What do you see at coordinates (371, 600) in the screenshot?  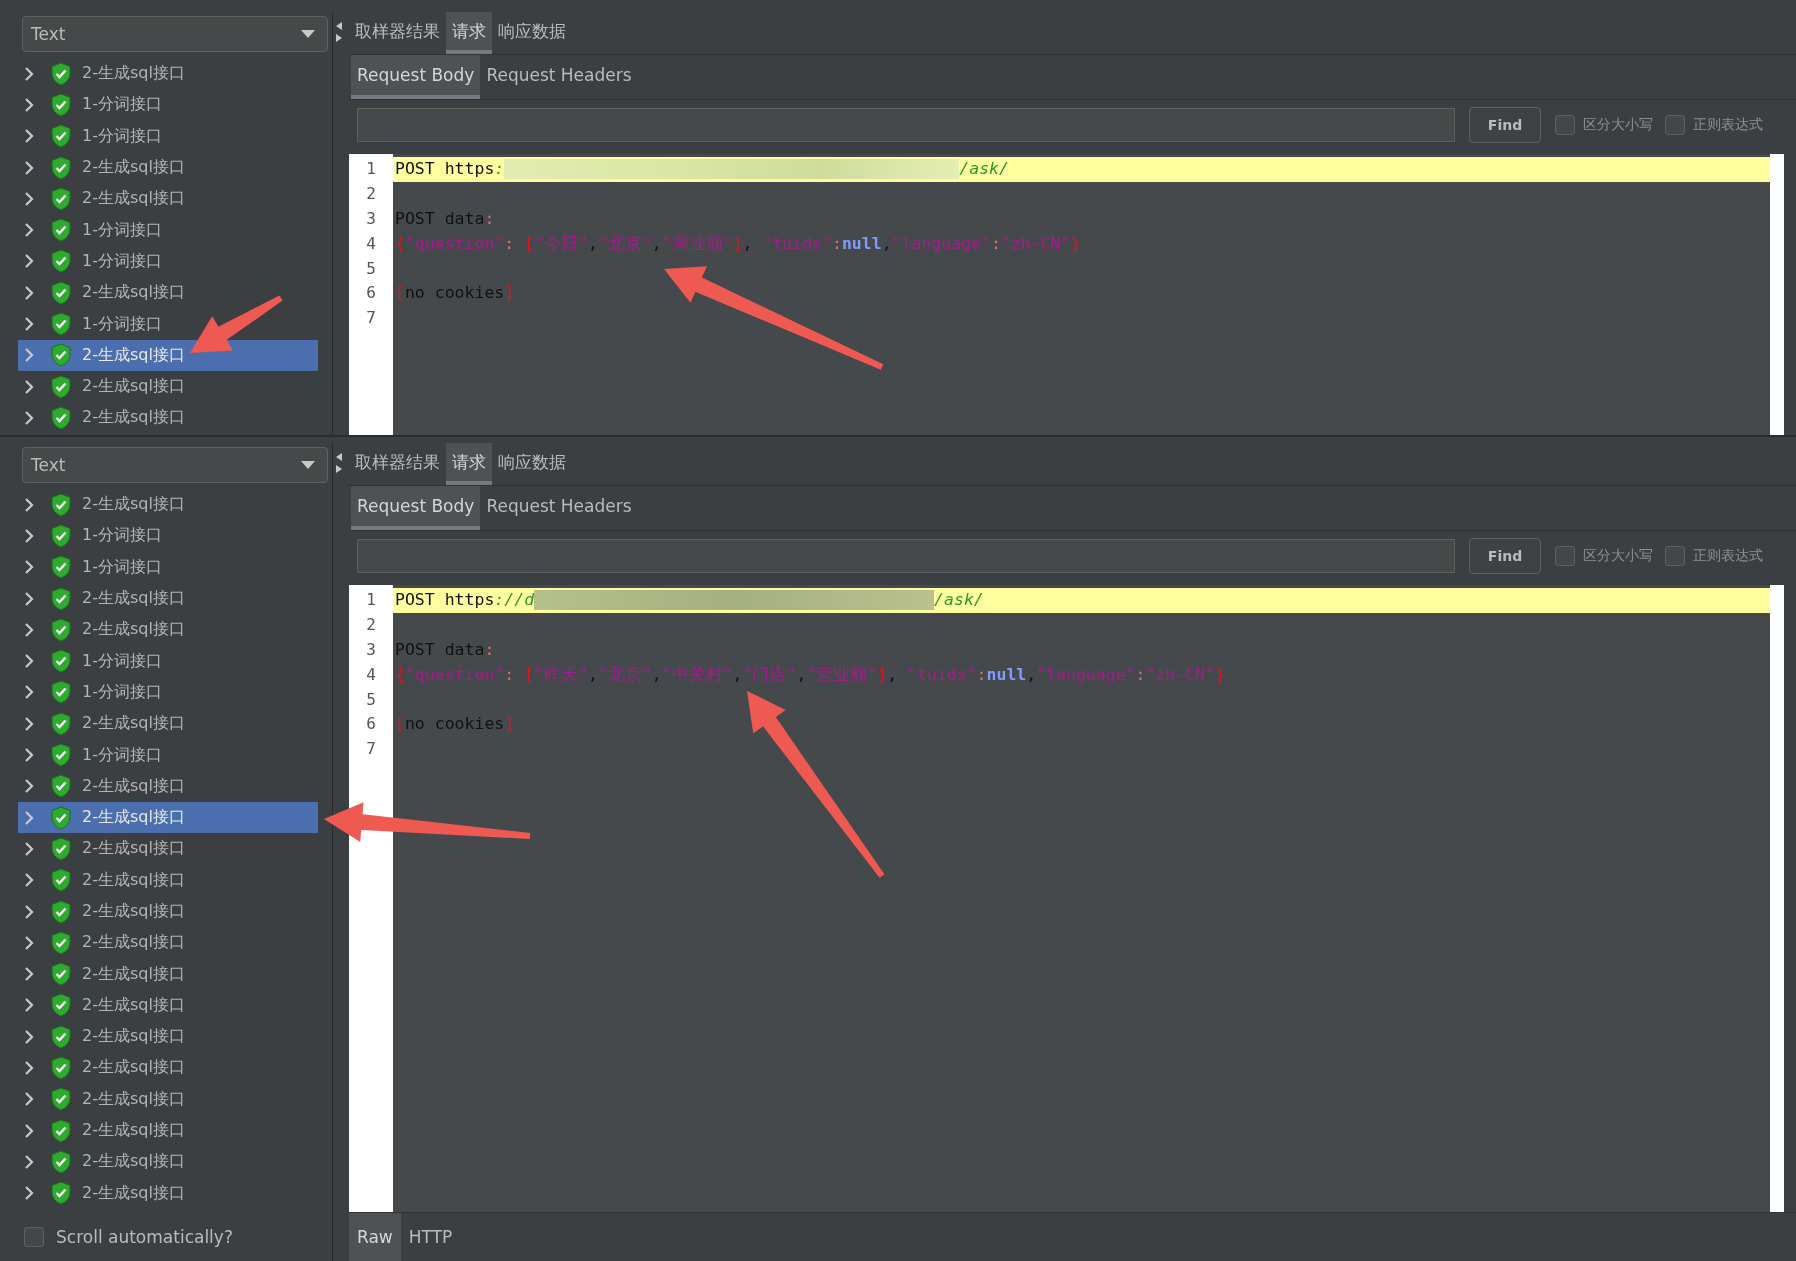 I see `line-number: 1` at bounding box center [371, 600].